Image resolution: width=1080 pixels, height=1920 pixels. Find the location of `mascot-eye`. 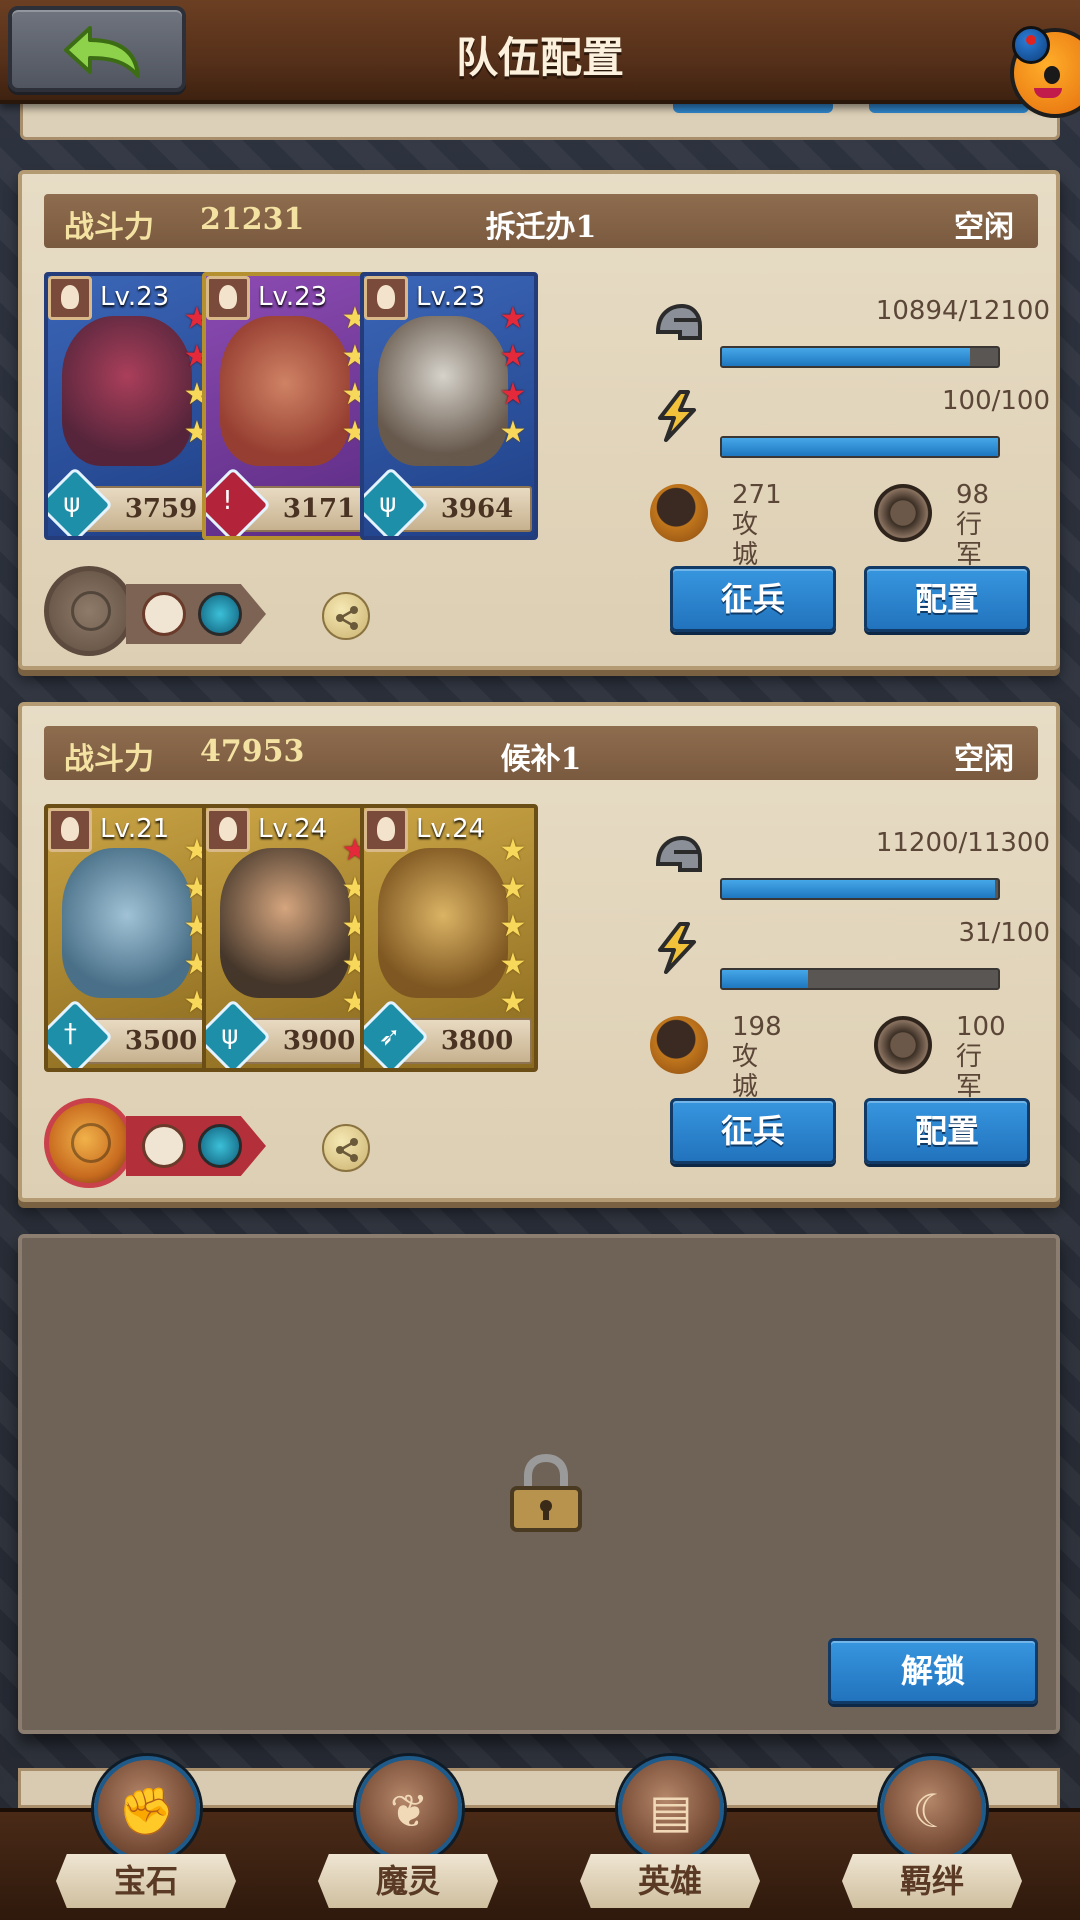

mascot-eye is located at coordinates (1052, 75).